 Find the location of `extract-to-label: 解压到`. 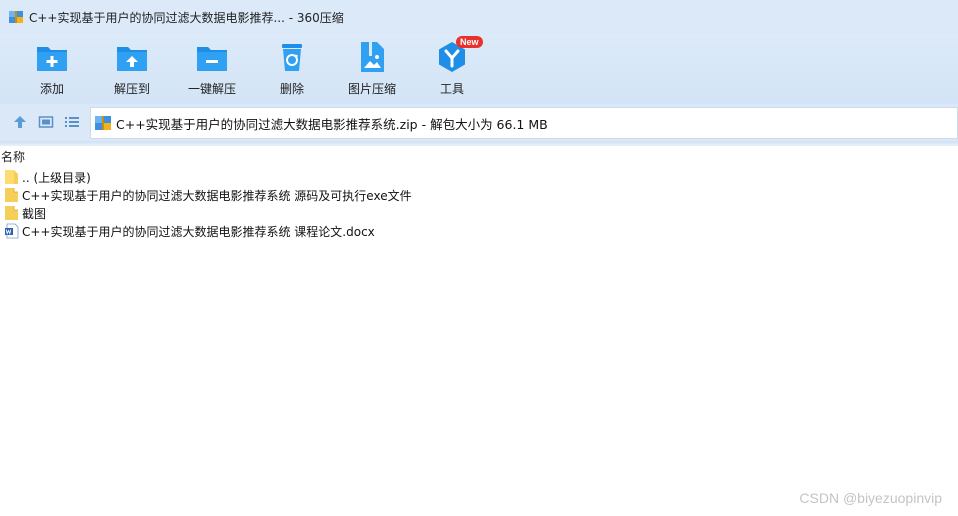

extract-to-label: 解压到 is located at coordinates (131, 89).